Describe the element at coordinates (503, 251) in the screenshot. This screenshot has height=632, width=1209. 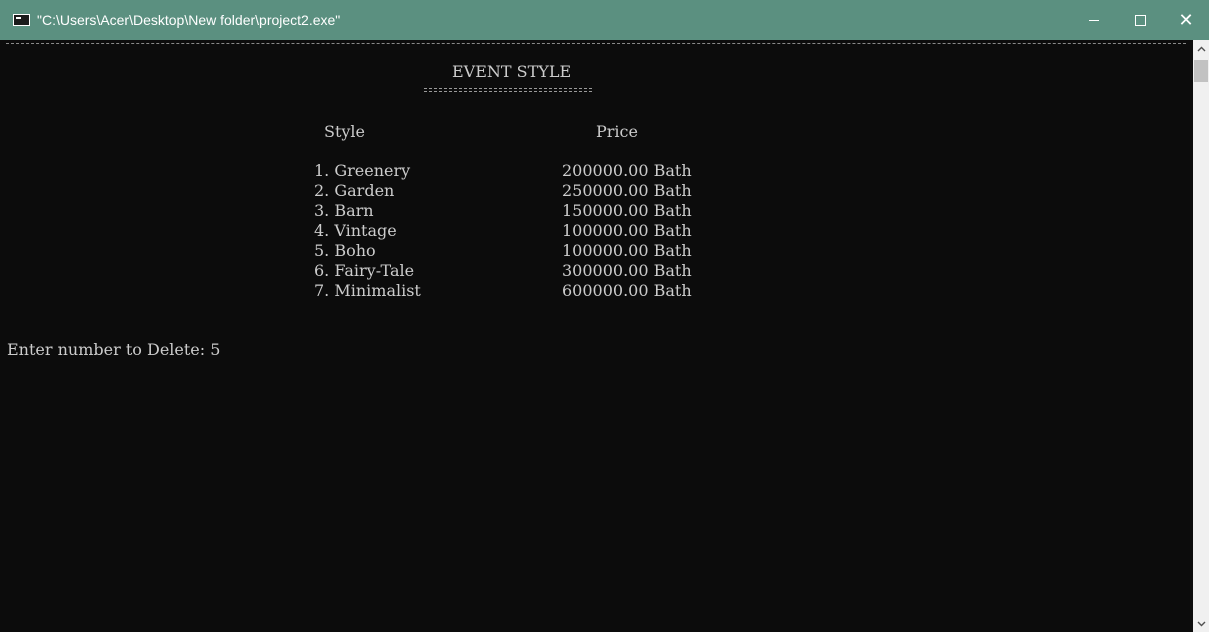
I see `list-item: 5. Boho 100000.00 Bath` at that location.